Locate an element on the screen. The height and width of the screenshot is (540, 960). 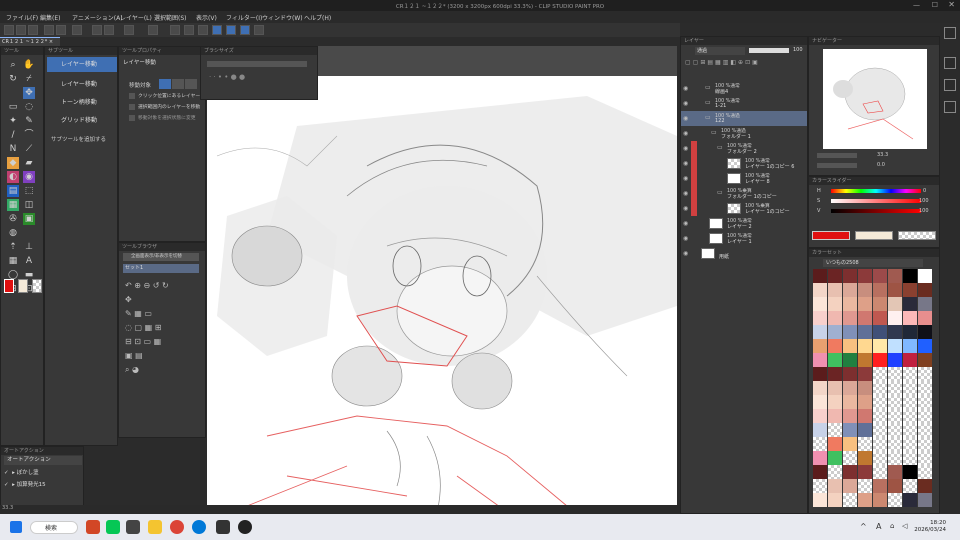
auto-select-icon: ✦ is located at coordinates (13, 121).